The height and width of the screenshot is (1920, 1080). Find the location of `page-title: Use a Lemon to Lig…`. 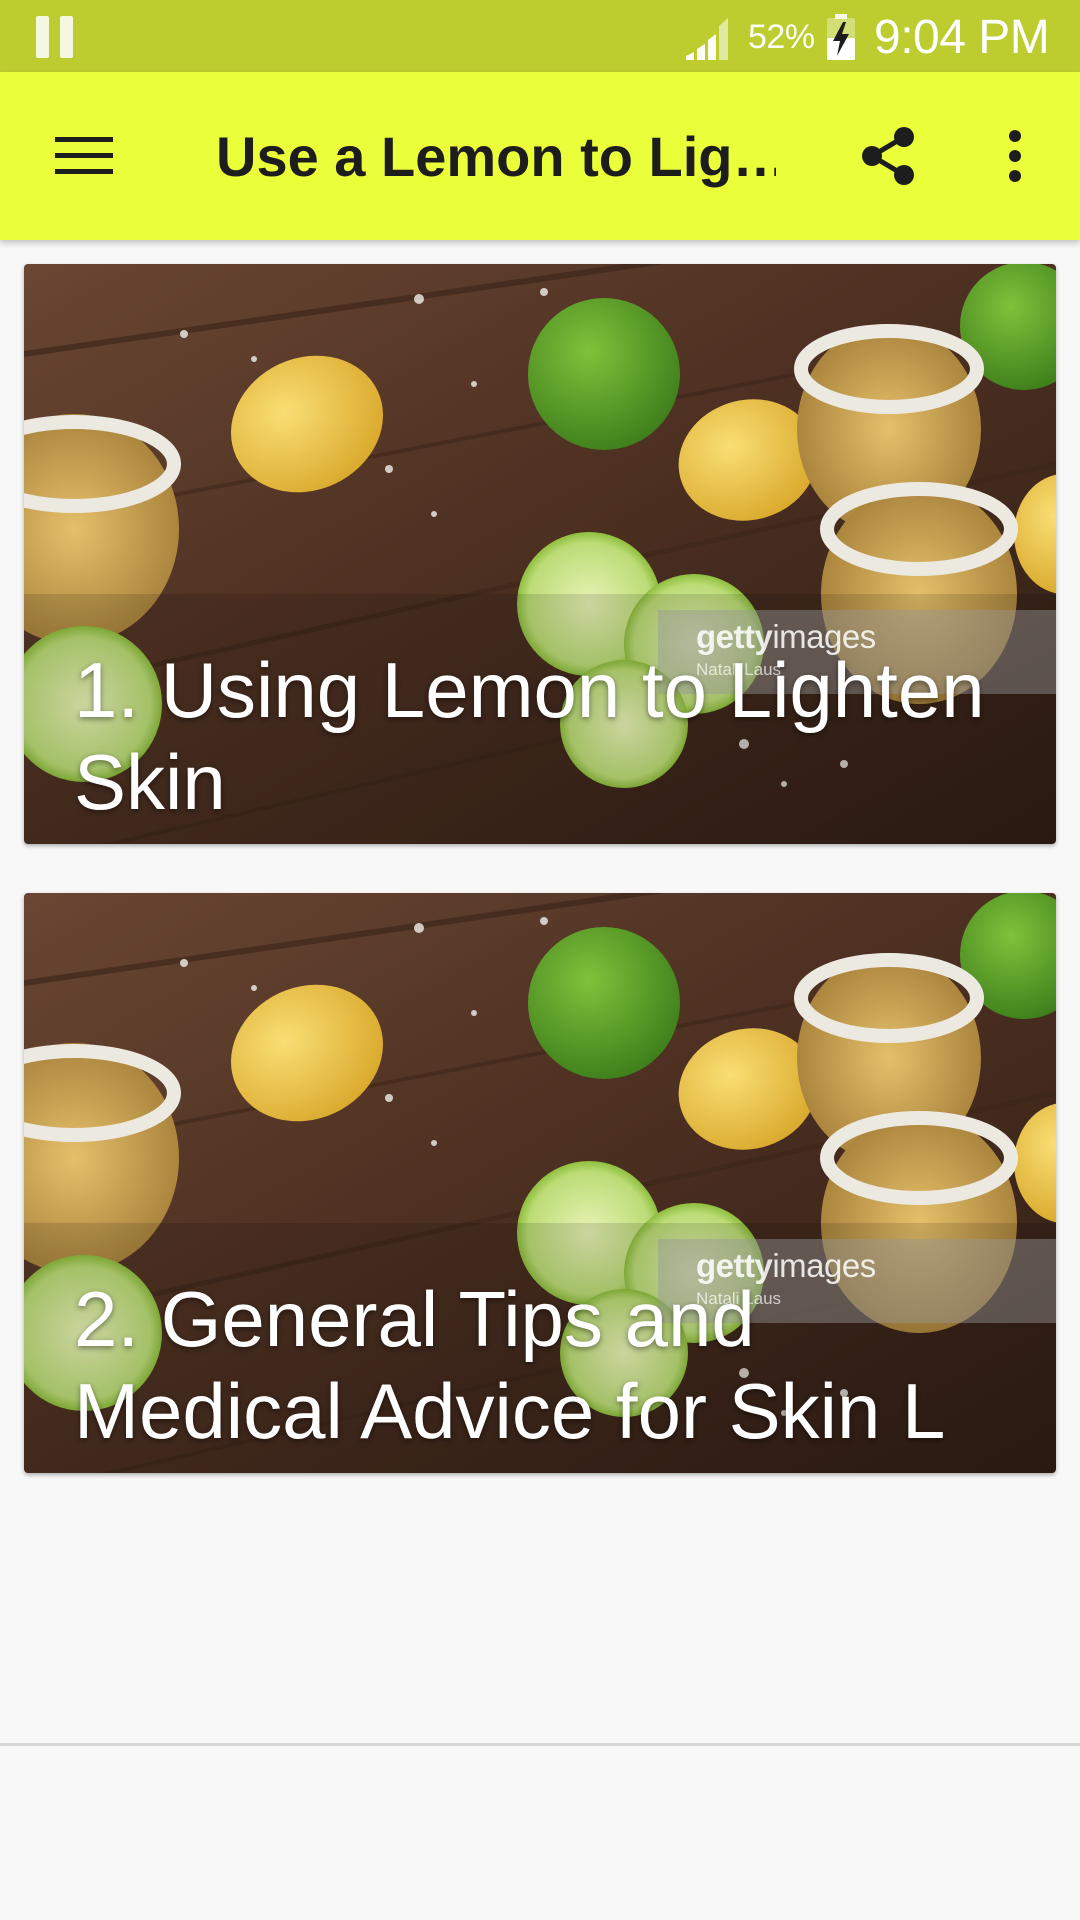

page-title: Use a Lemon to Lig… is located at coordinates (496, 156).